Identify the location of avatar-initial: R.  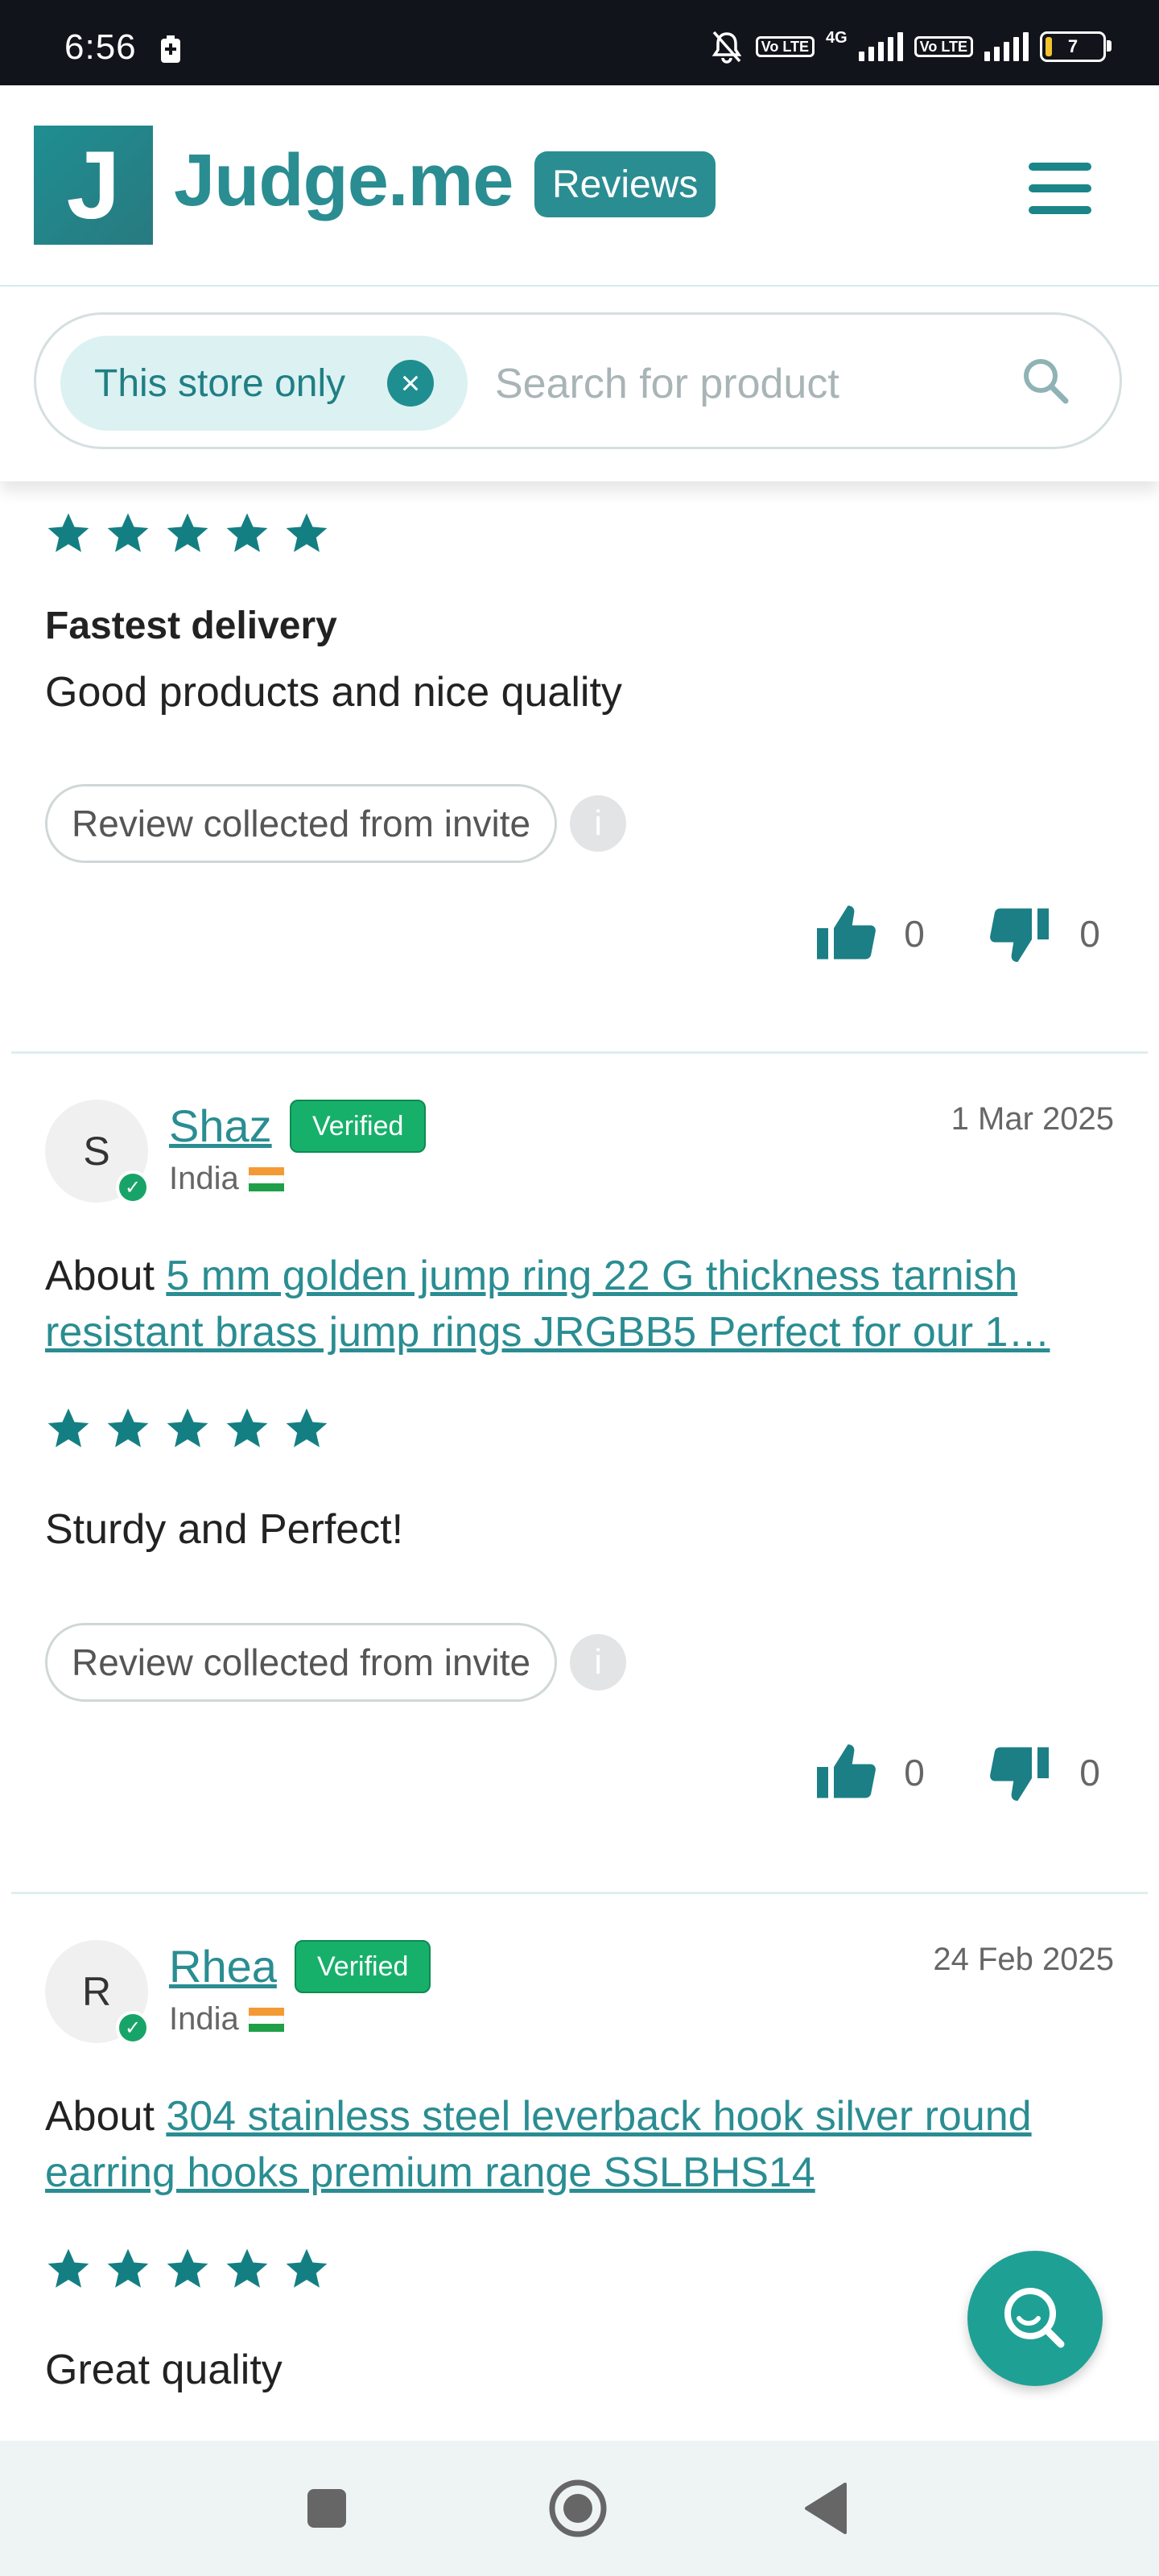
(96, 1991).